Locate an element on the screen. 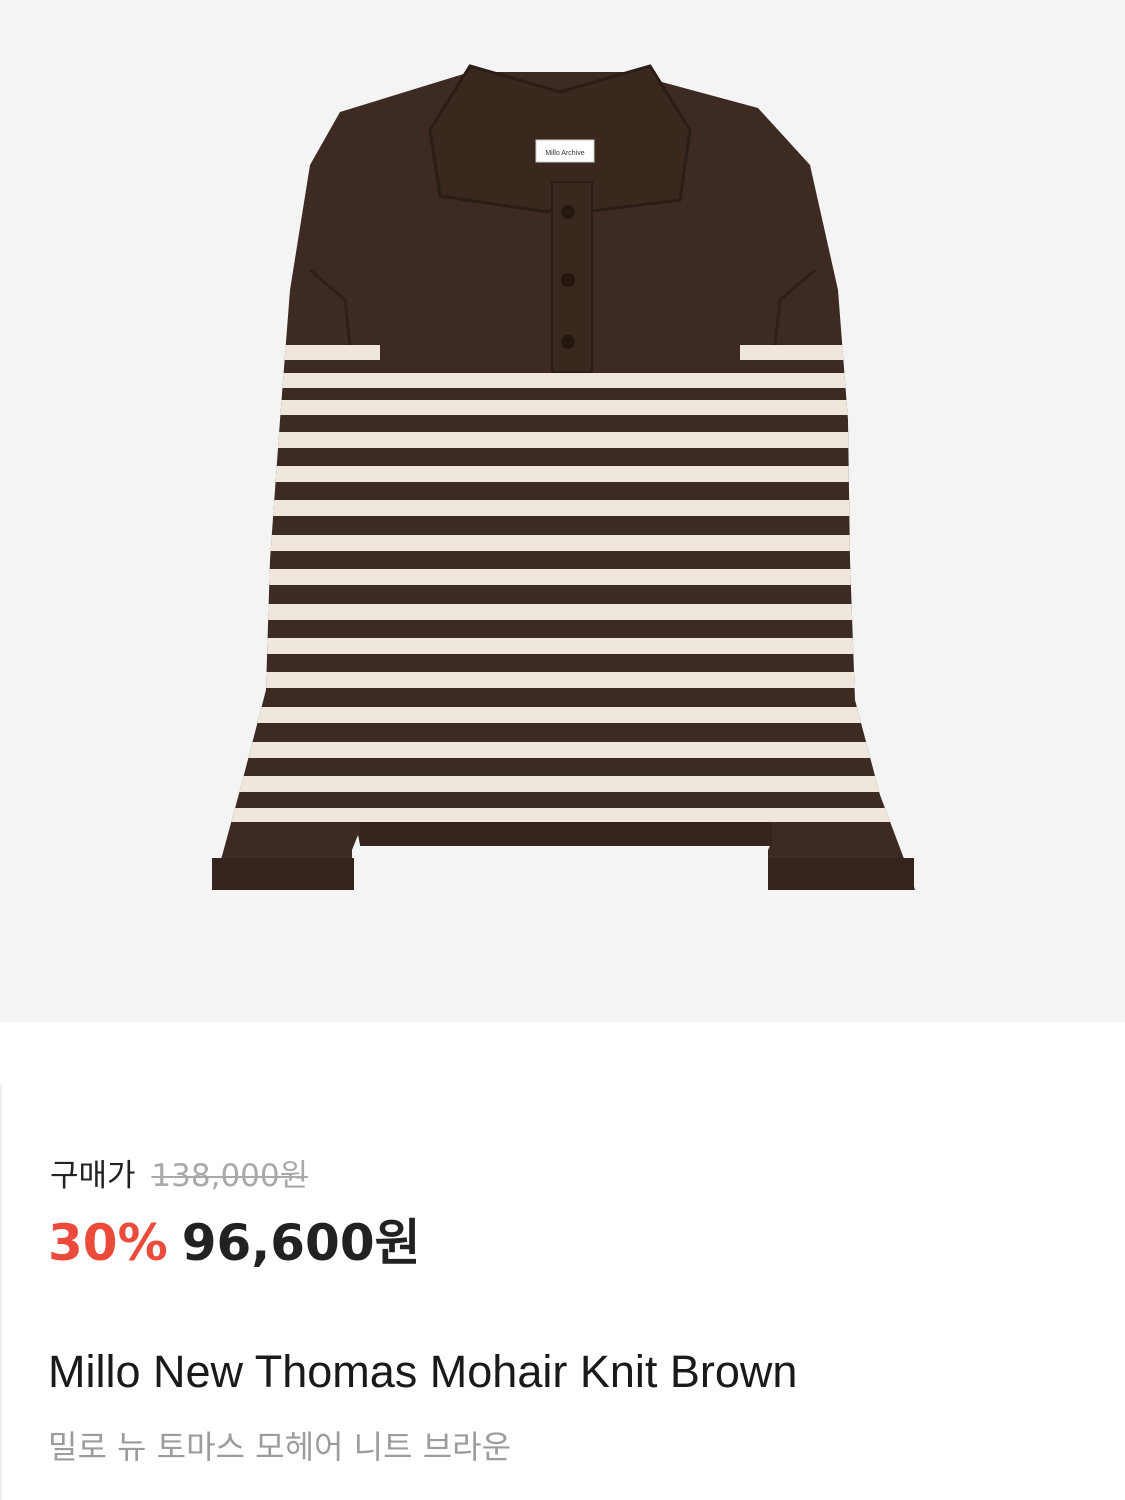 Image resolution: width=1125 pixels, height=1500 pixels. sale-price-row: 30% 96,600원 is located at coordinates (234, 1239).